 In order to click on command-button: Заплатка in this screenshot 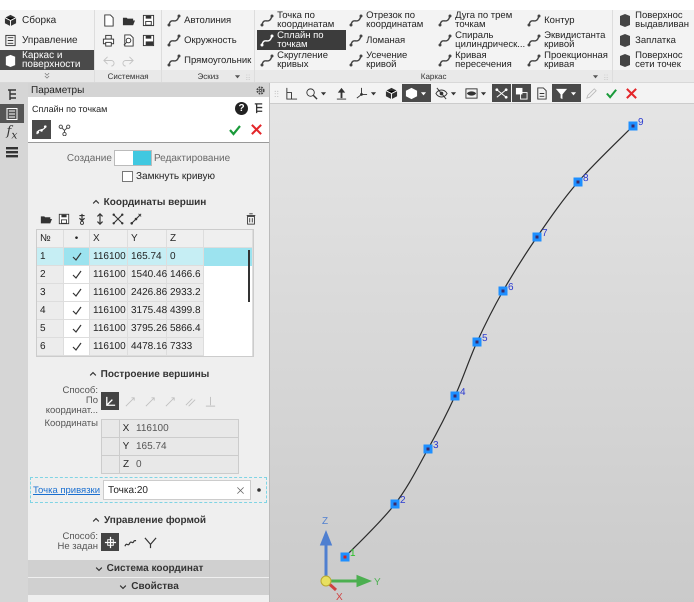, I will do `click(653, 40)`.